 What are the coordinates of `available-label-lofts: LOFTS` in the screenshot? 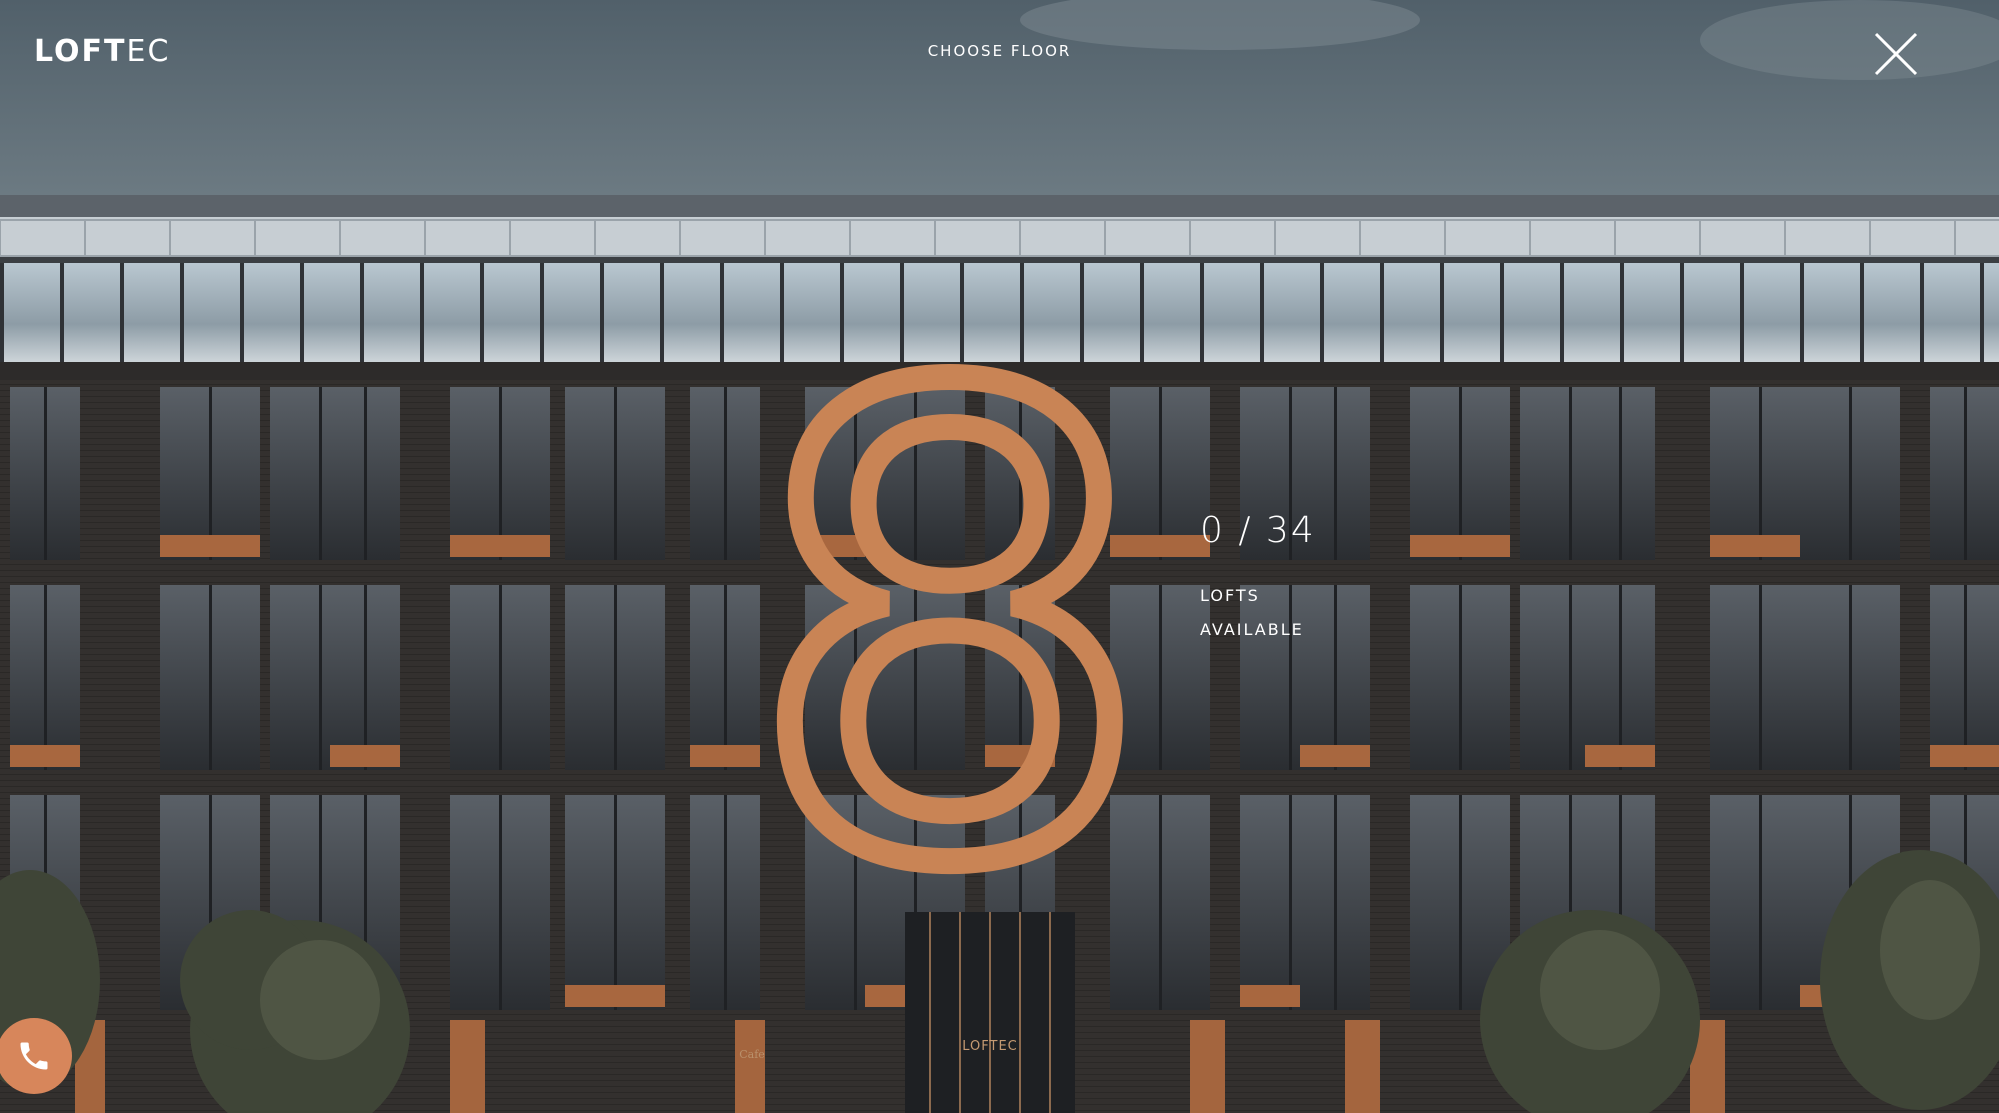 It's located at (1230, 595).